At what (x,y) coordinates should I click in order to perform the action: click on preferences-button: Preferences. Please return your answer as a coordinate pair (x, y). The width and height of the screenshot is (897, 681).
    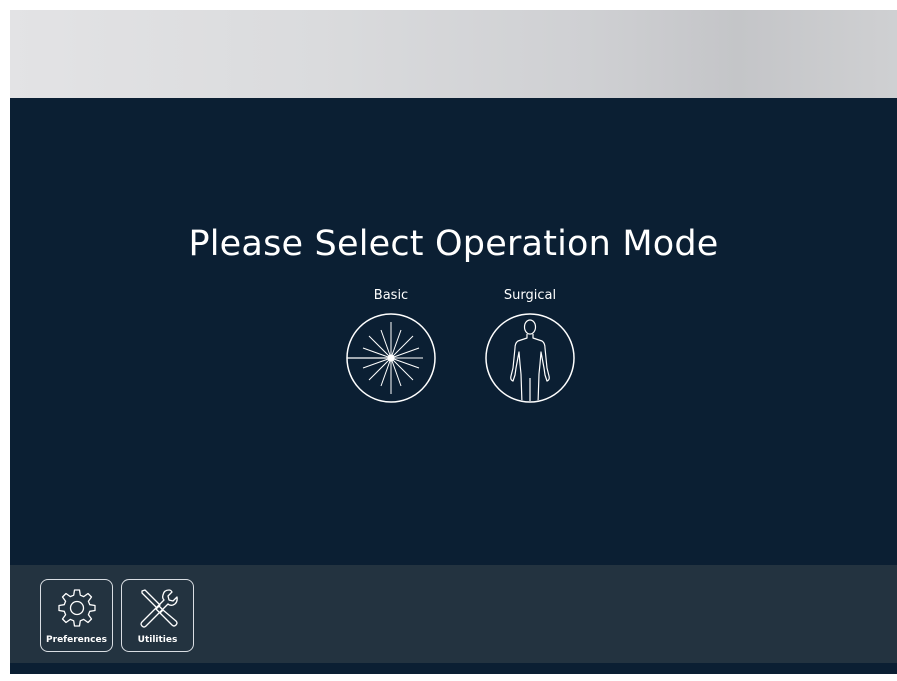
    Looking at the image, I should click on (76, 615).